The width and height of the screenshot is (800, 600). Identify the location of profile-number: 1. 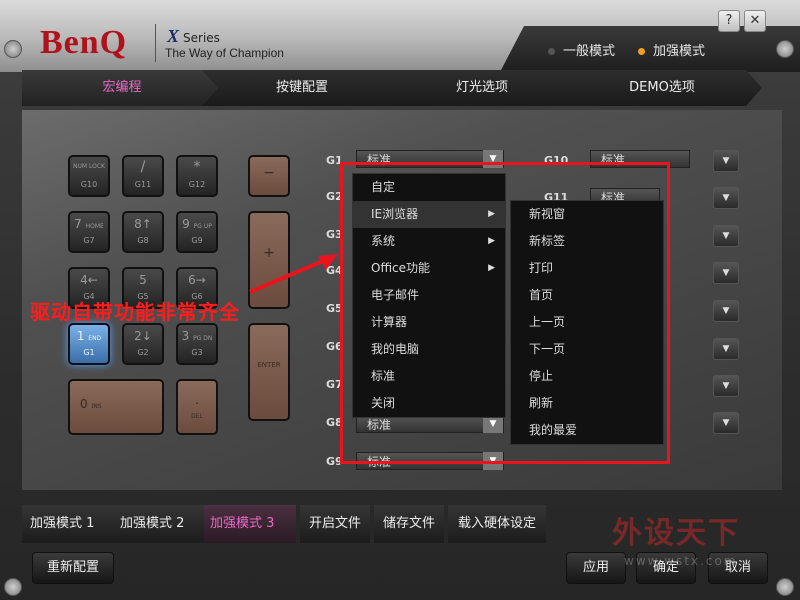
(90, 523).